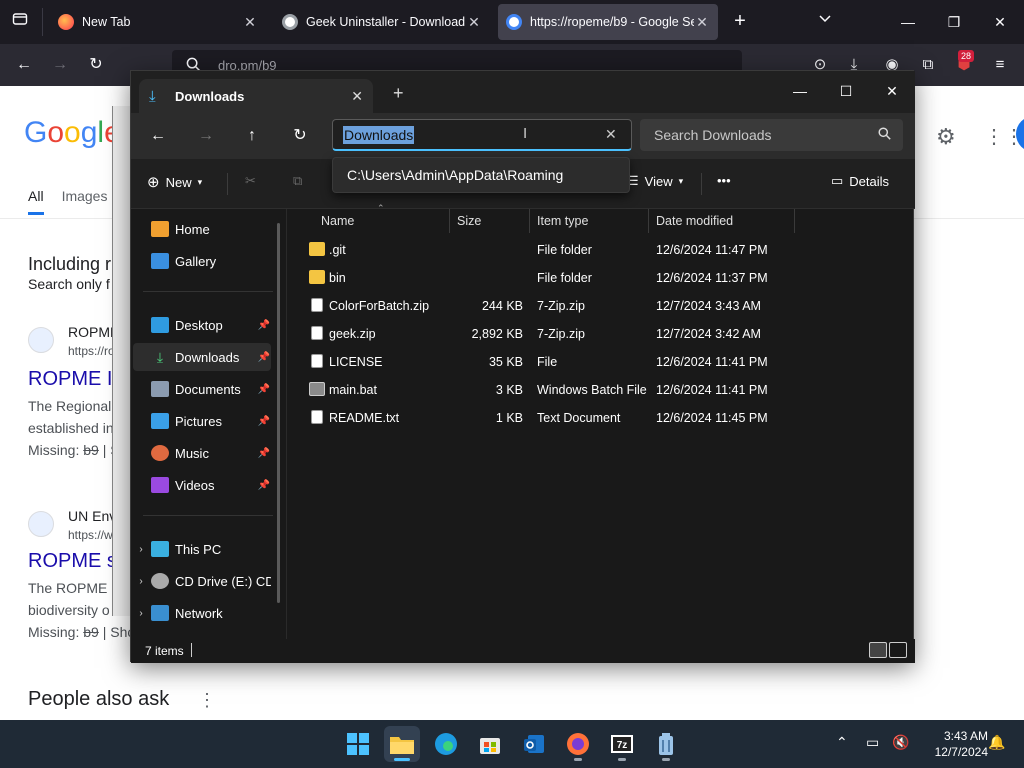 This screenshot has width=1024, height=768. Describe the element at coordinates (622, 744) in the screenshot. I see `taskbar-7zip: 7z` at that location.